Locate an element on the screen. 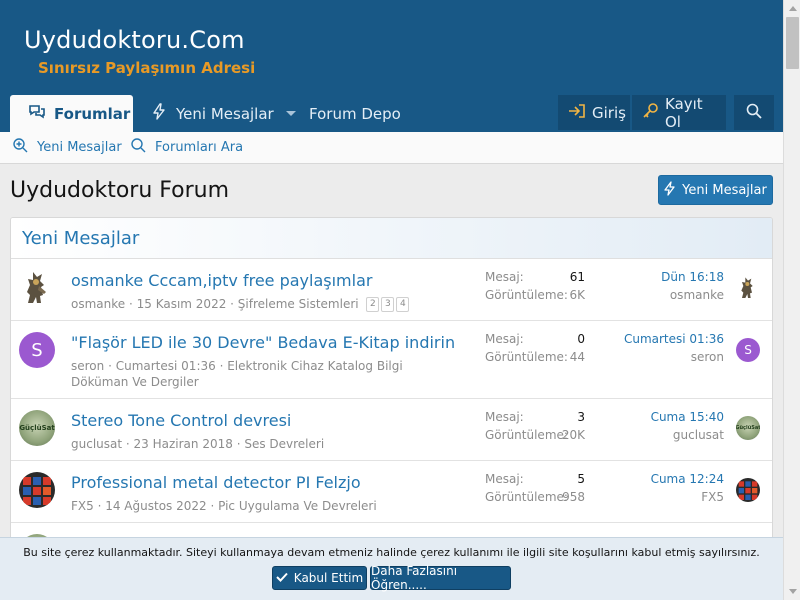  replies-count: 61 is located at coordinates (577, 277).